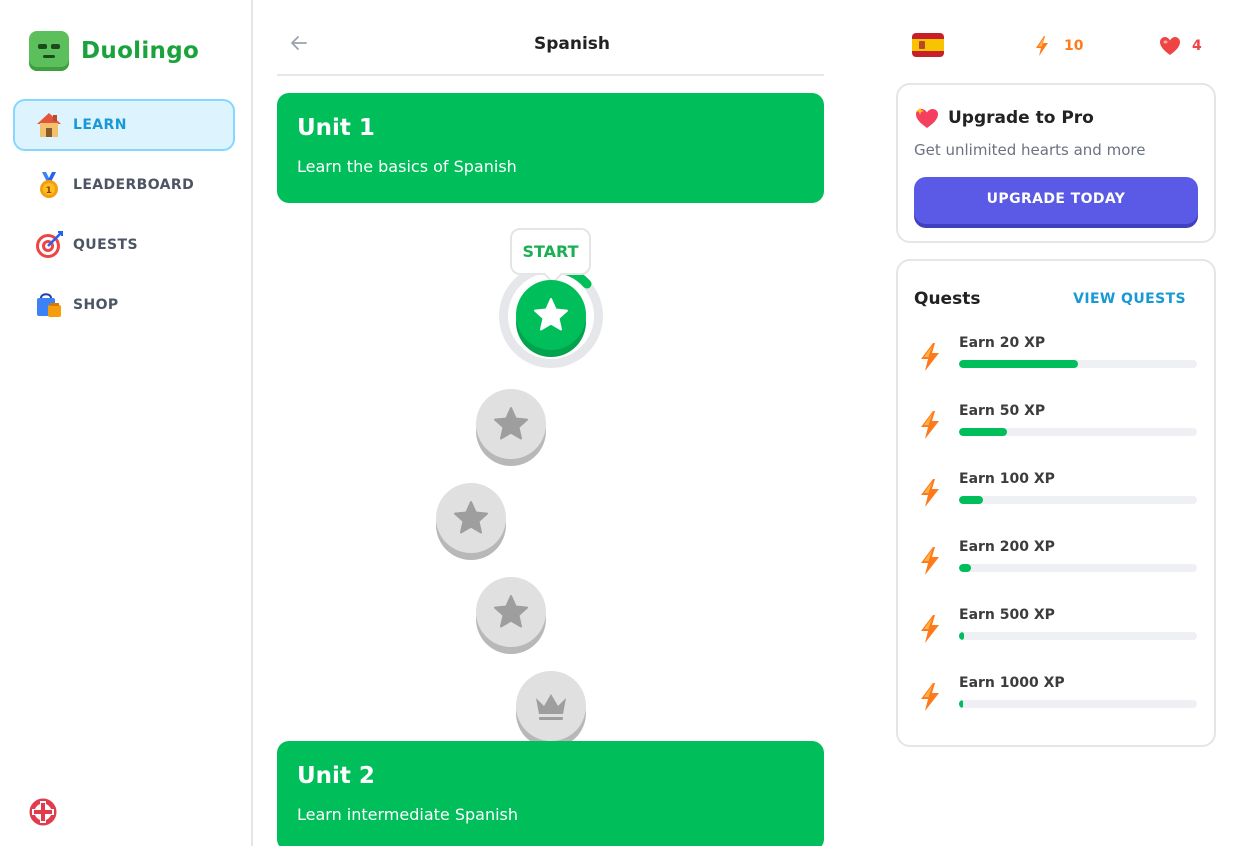 The image size is (1260, 846). Describe the element at coordinates (49, 185) in the screenshot. I see `medal-icon: 1` at that location.